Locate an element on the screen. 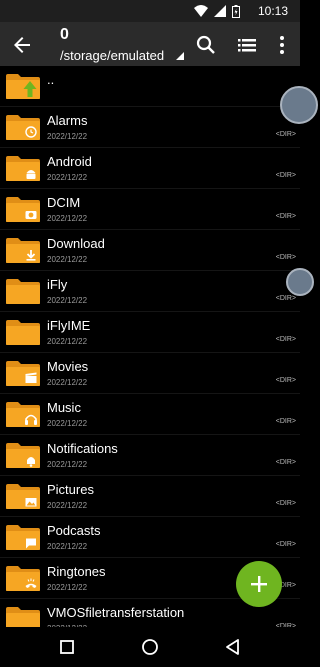 This screenshot has height=667, width=320. back-arrow-icon is located at coordinates (22, 45).